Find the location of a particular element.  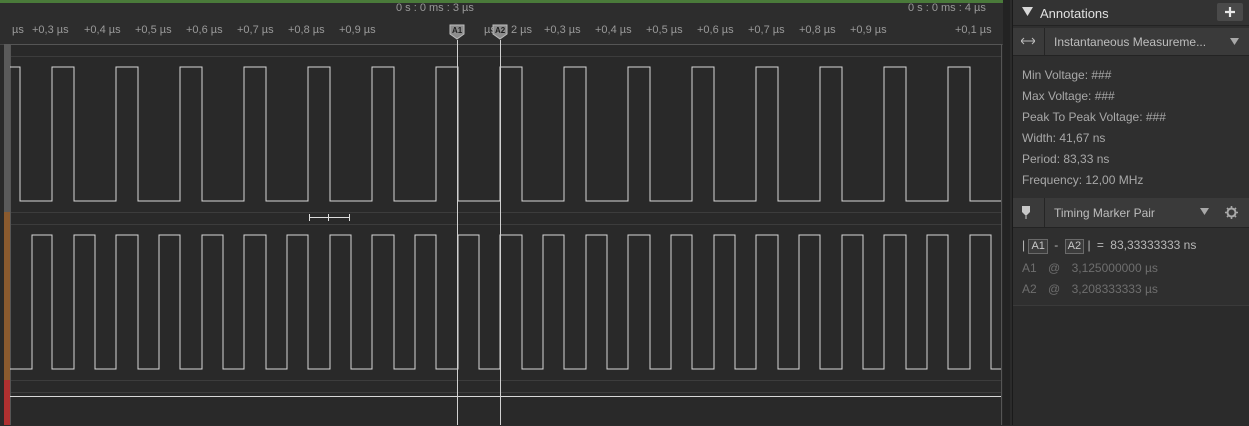

plus-icon is located at coordinates (1230, 12).